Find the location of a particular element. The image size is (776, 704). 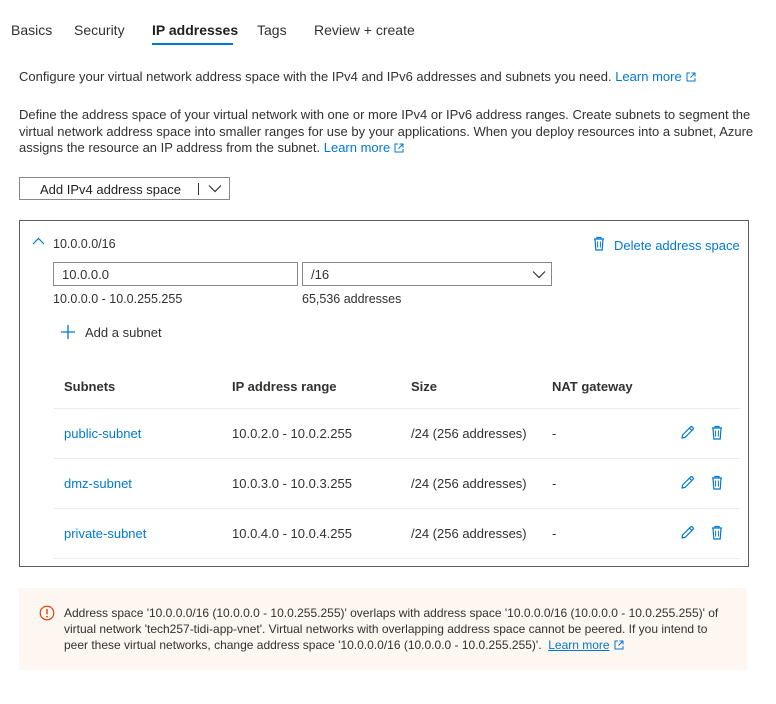

subnet-range: 10.0.3.0 - 10.0.3.255 is located at coordinates (292, 483).